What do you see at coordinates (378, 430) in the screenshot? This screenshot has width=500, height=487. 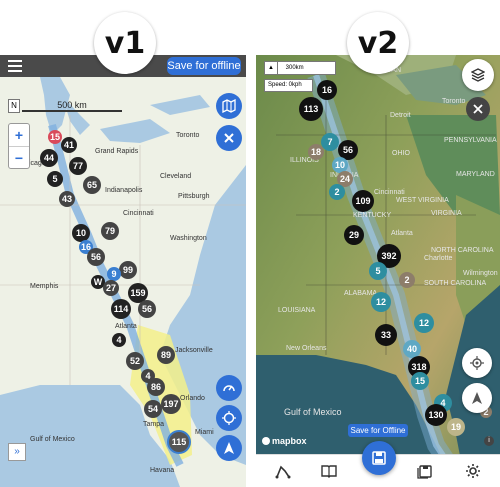 I see `save-offline-button: Save for Offline` at bounding box center [378, 430].